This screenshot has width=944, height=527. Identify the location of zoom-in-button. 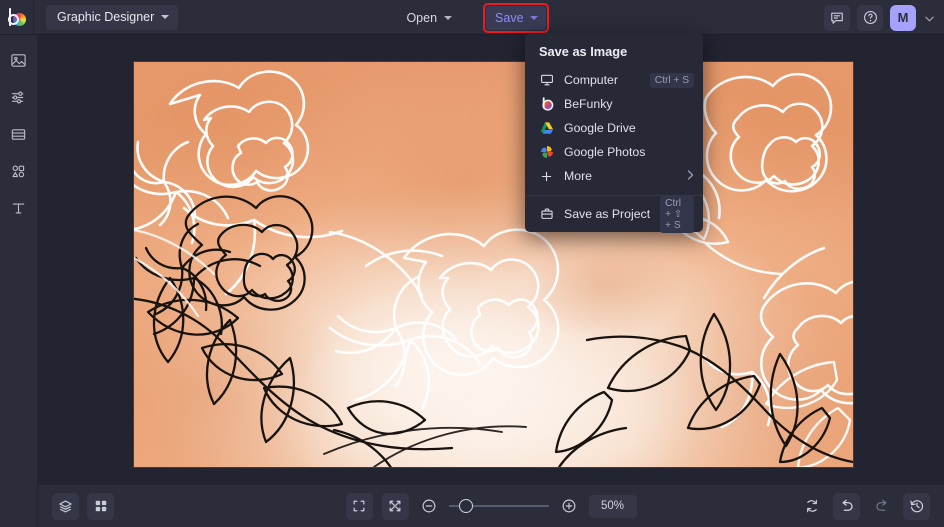
(569, 506).